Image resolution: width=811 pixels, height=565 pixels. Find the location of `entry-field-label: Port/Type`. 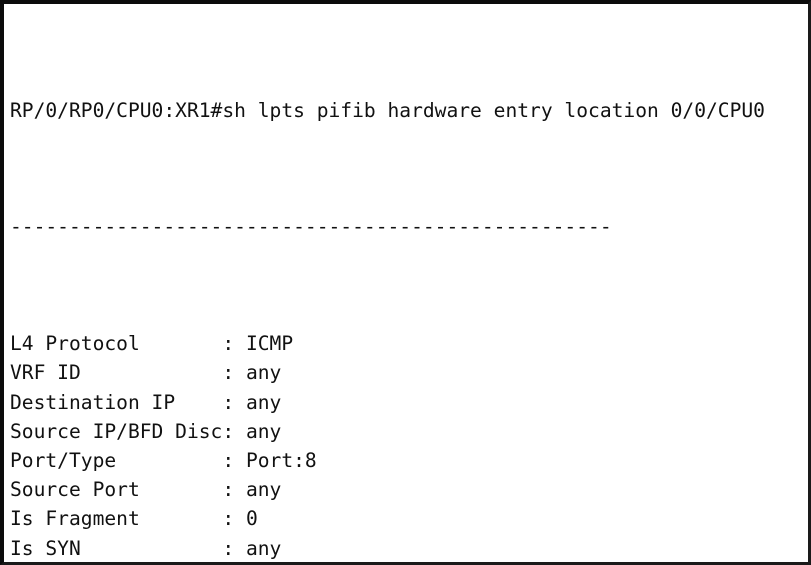

entry-field-label: Port/Type is located at coordinates (116, 460).